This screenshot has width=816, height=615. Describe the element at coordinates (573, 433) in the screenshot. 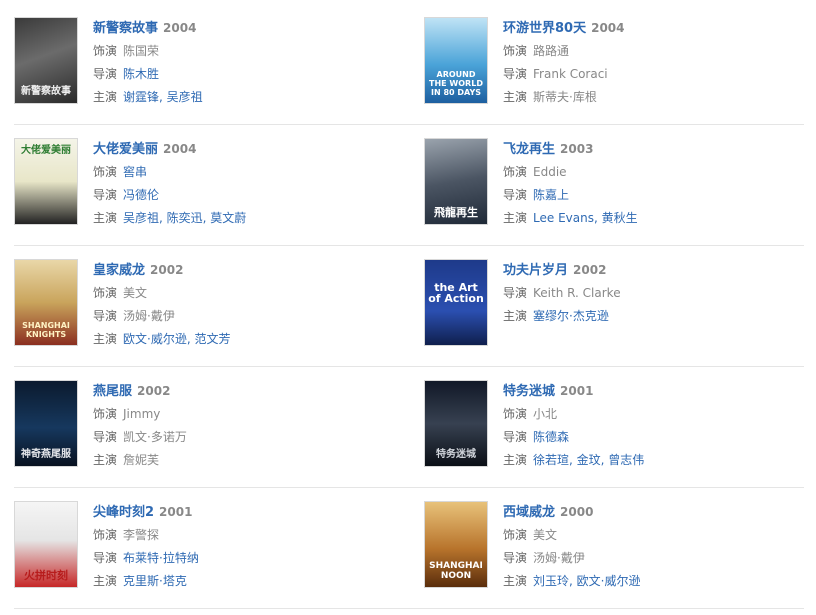

I see `movie-info: 特务迷城 2001 饰演 小北 导演 陈德森 主演 徐若瑄, 金玟, 曾志伟` at that location.